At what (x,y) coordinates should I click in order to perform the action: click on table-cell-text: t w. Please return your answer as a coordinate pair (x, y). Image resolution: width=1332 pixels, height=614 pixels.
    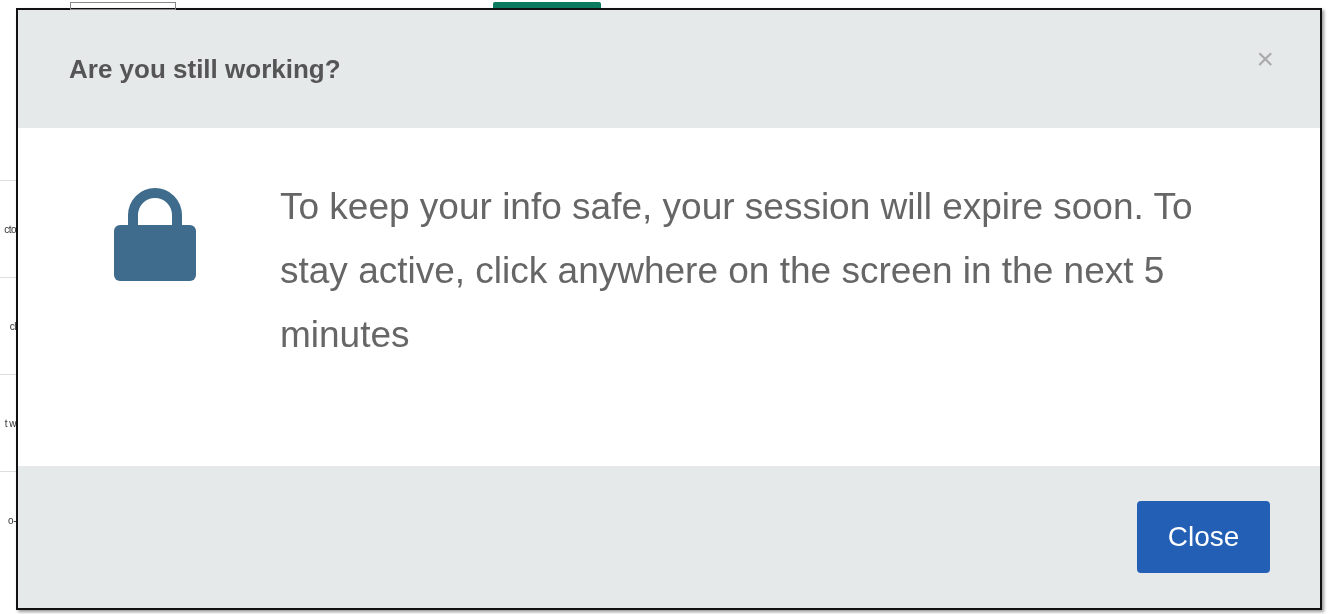
    Looking at the image, I should click on (10, 423).